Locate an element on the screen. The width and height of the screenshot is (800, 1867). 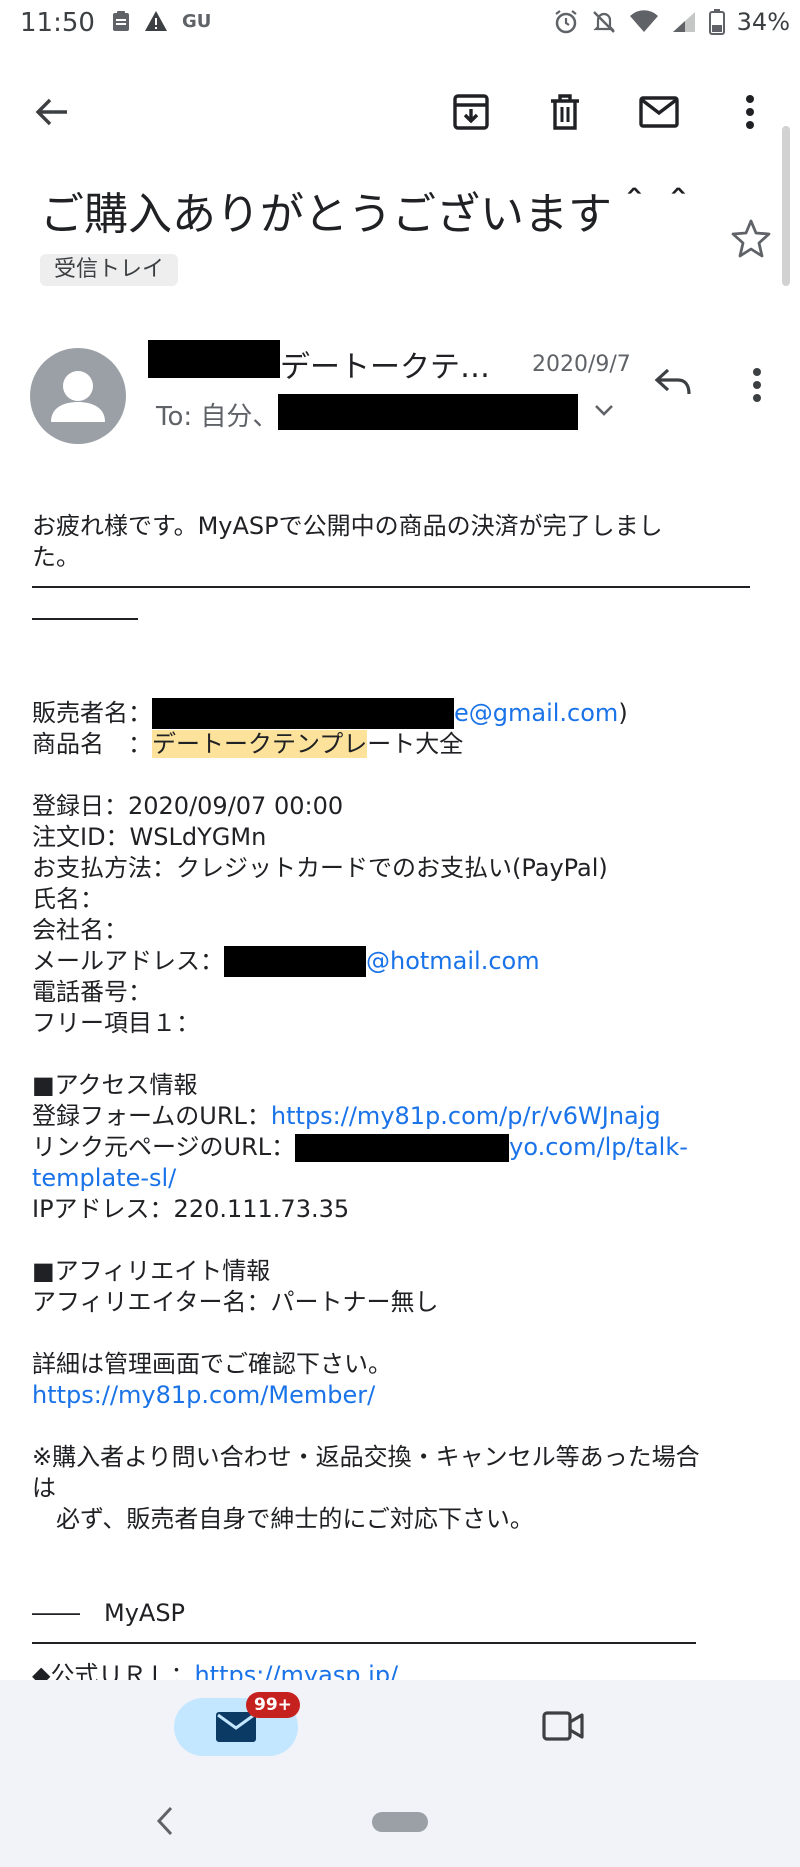
star-button is located at coordinates (751, 240).